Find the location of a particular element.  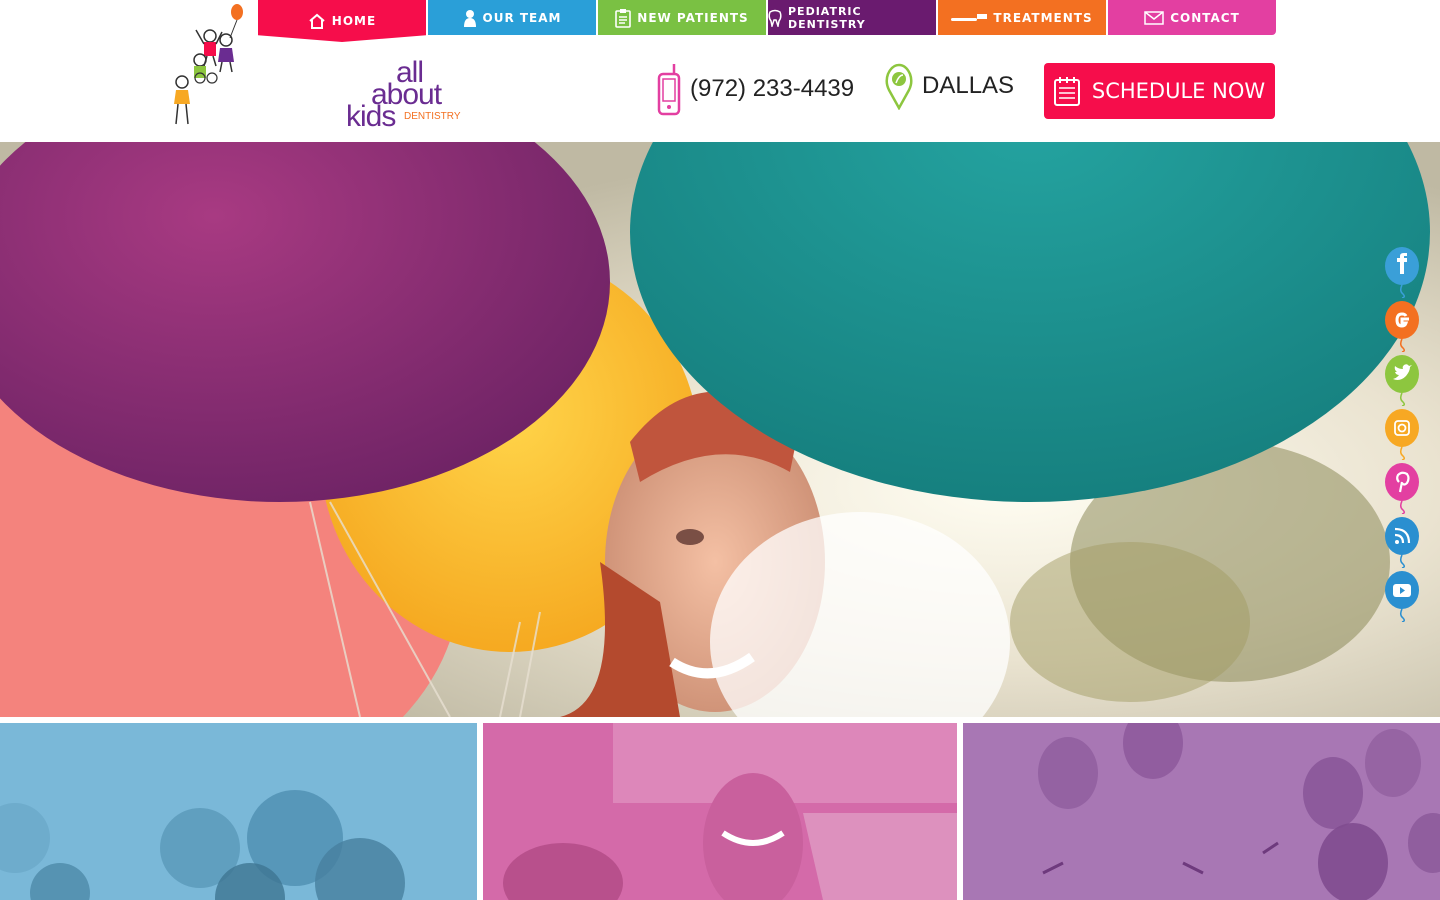

nav-our-team: OUR TEAM is located at coordinates (512, 17).